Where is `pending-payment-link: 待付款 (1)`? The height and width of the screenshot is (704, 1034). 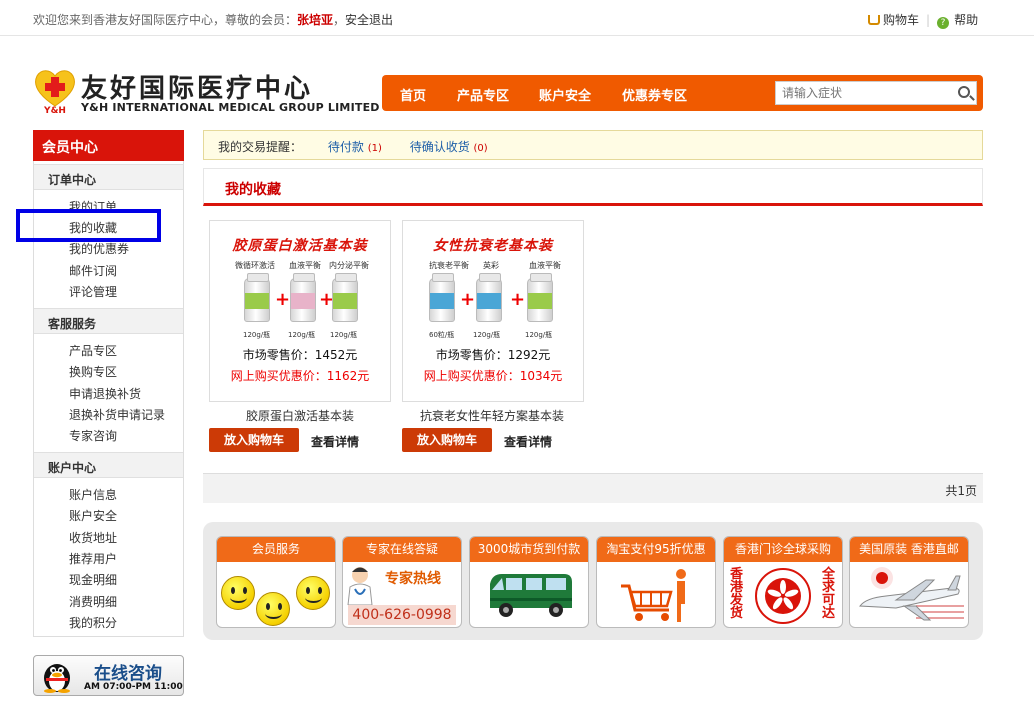 pending-payment-link: 待付款 (1) is located at coordinates (355, 147).